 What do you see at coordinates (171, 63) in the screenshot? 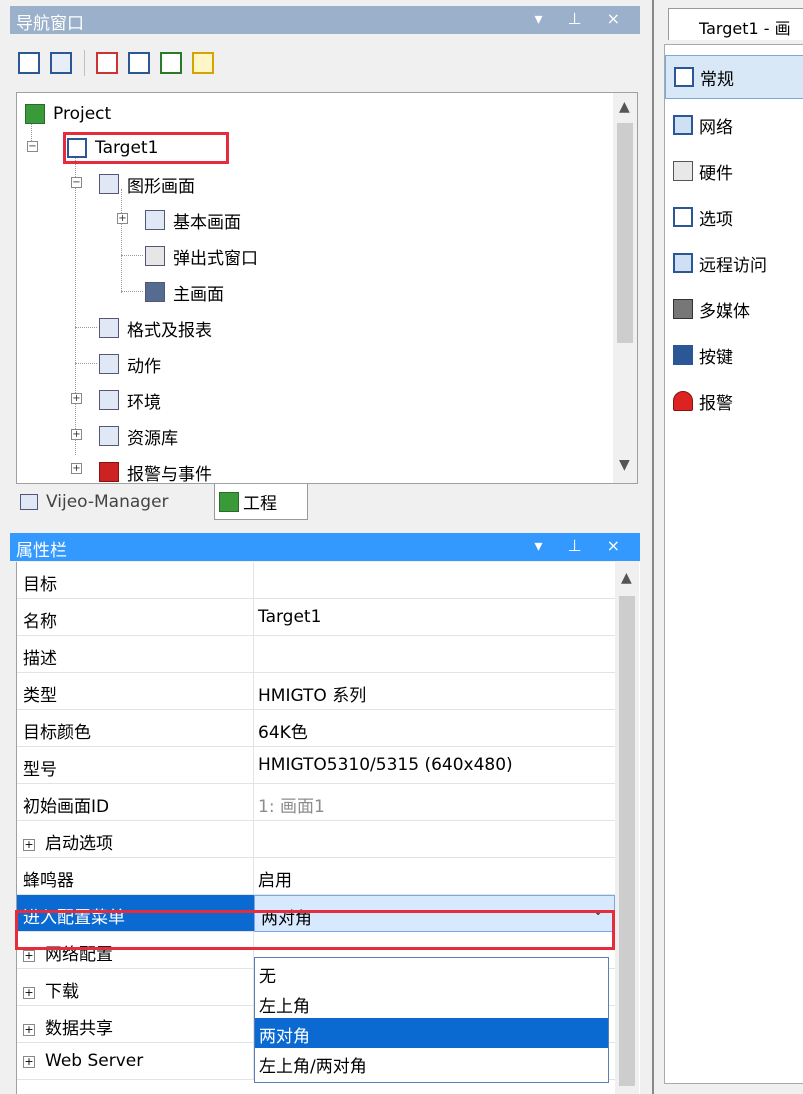
I see `download-icon` at bounding box center [171, 63].